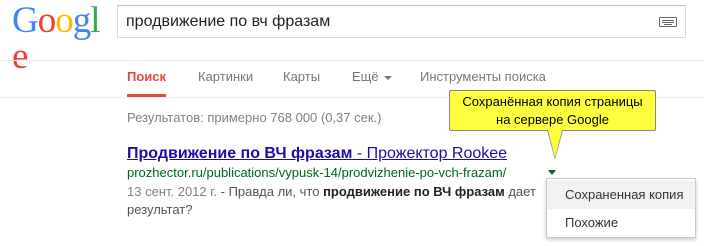 The image size is (704, 246). I want to click on logo-letter: G, so click(25, 20).